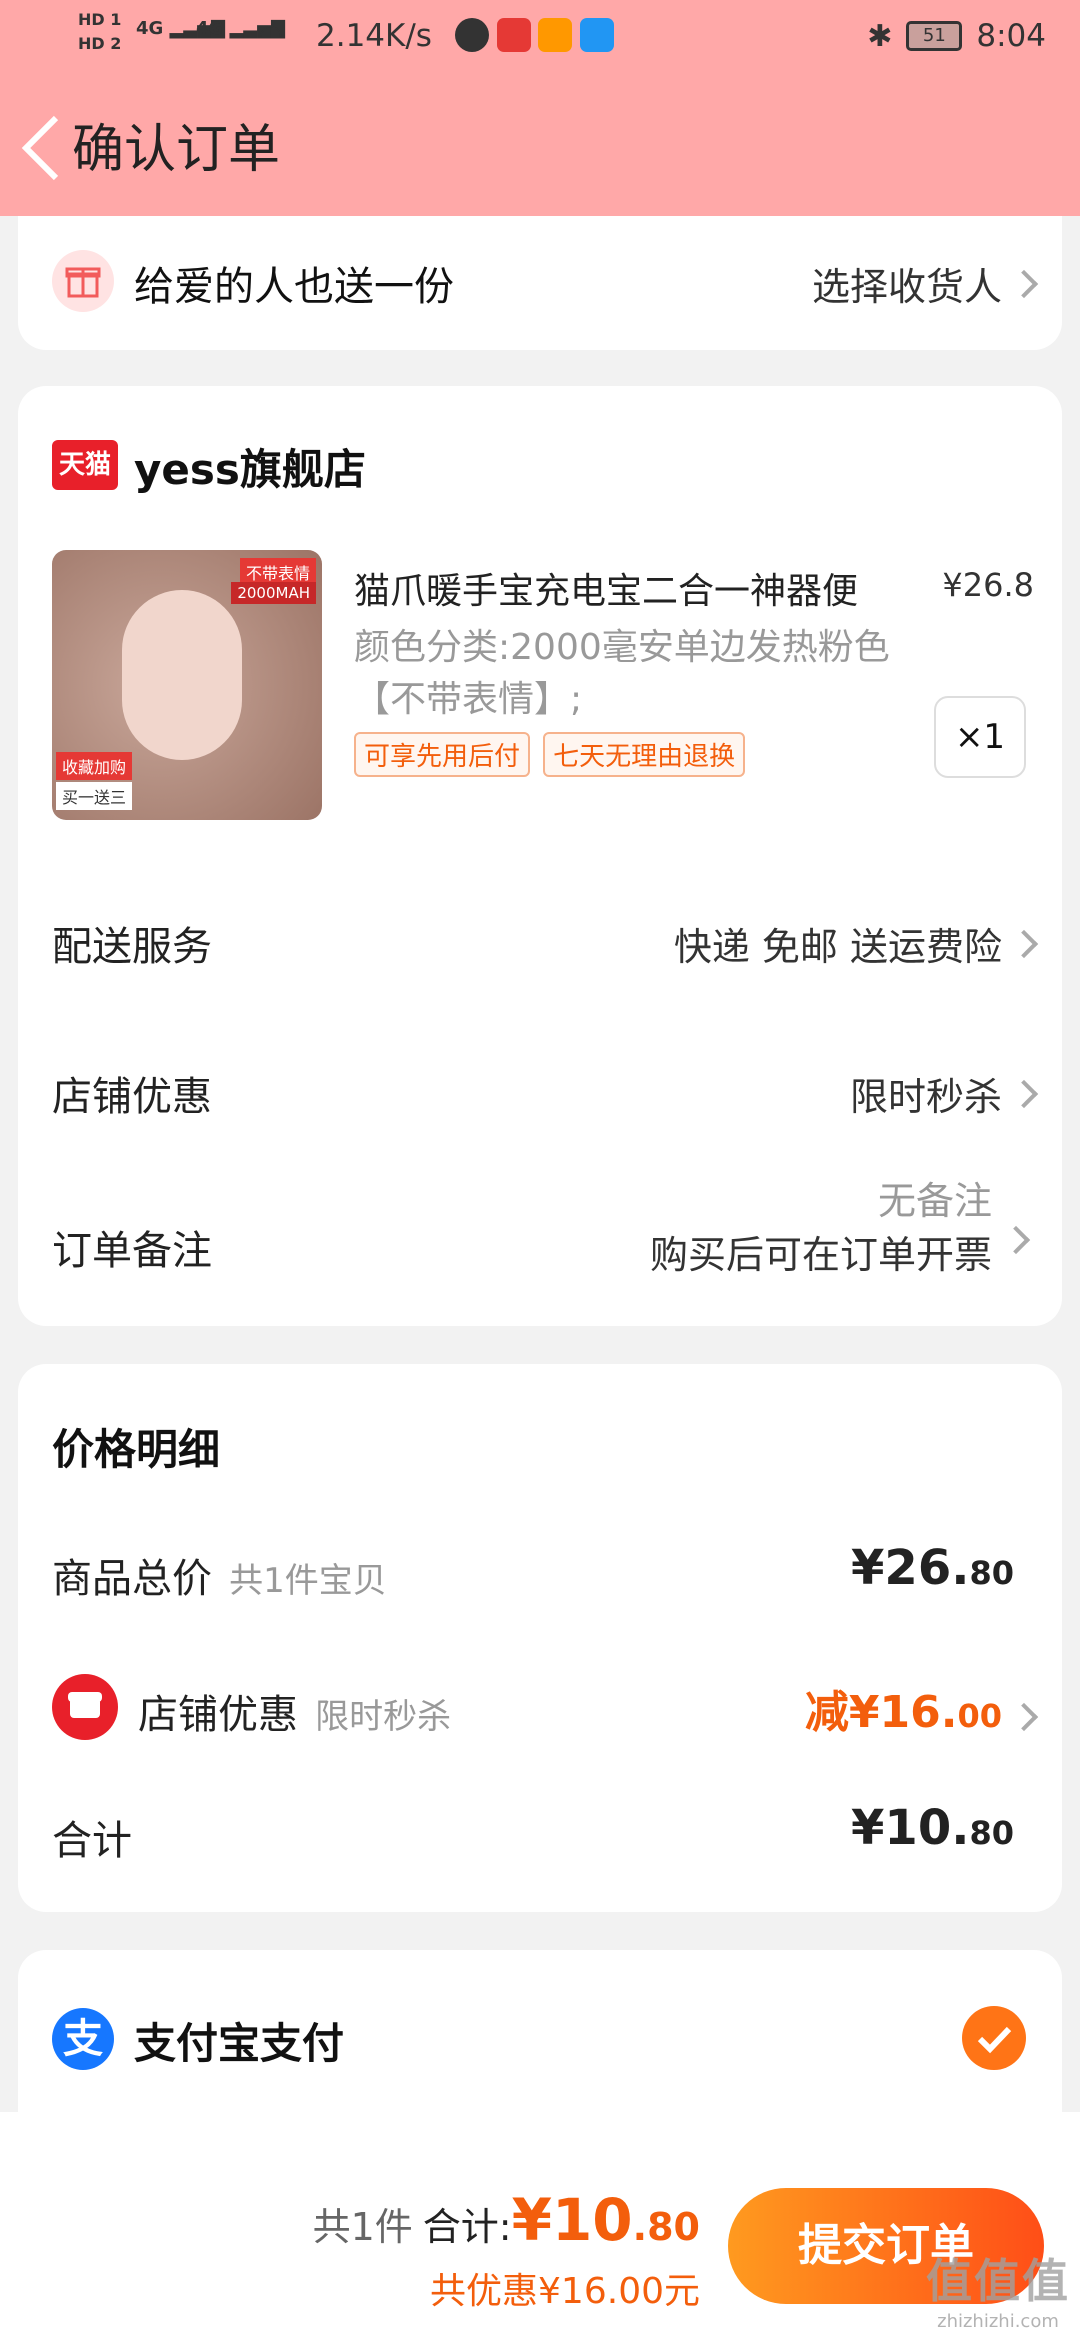  I want to click on delivery-service-row: 配送服务 快递 免邮 送运费险, so click(540, 940).